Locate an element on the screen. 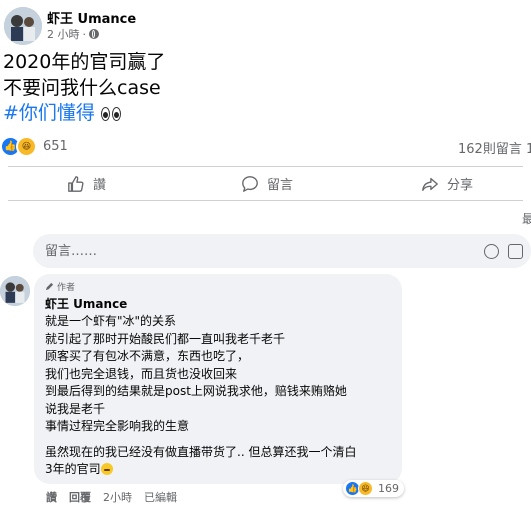 Image resolution: width=531 pixels, height=513 pixels. comment-icon is located at coordinates (250, 183).